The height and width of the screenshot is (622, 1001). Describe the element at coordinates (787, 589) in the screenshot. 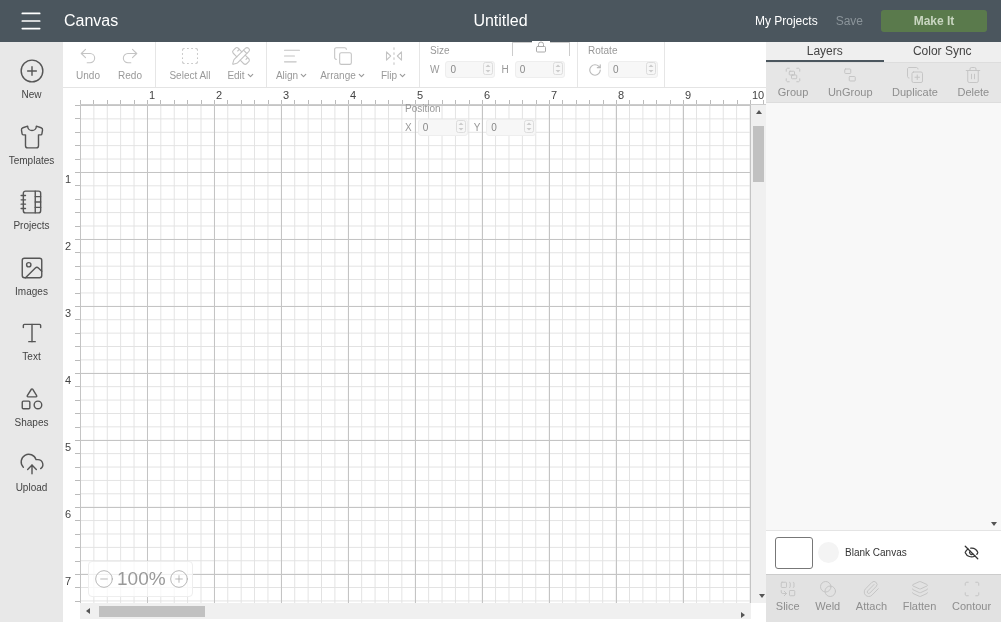

I see `slice-icon` at that location.